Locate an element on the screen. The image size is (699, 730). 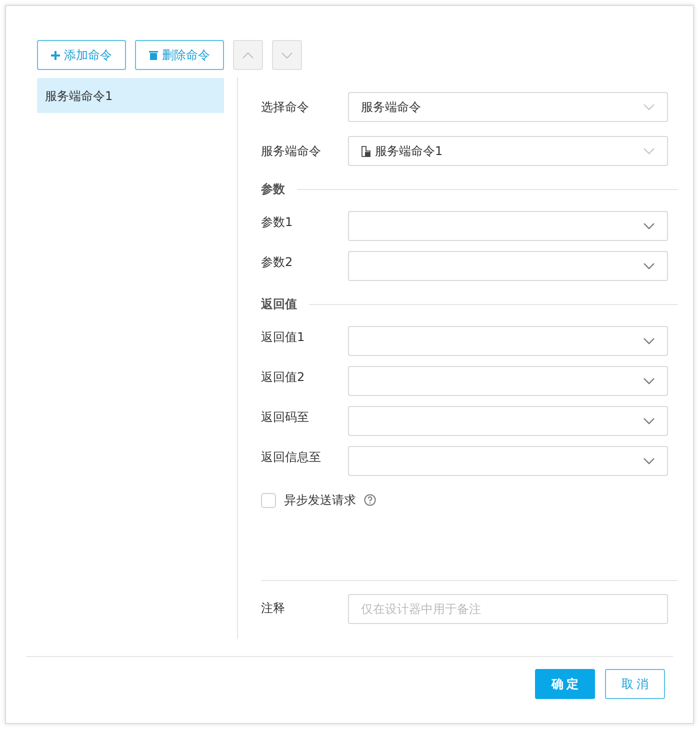
select-field: 服务端命令 is located at coordinates (508, 107).